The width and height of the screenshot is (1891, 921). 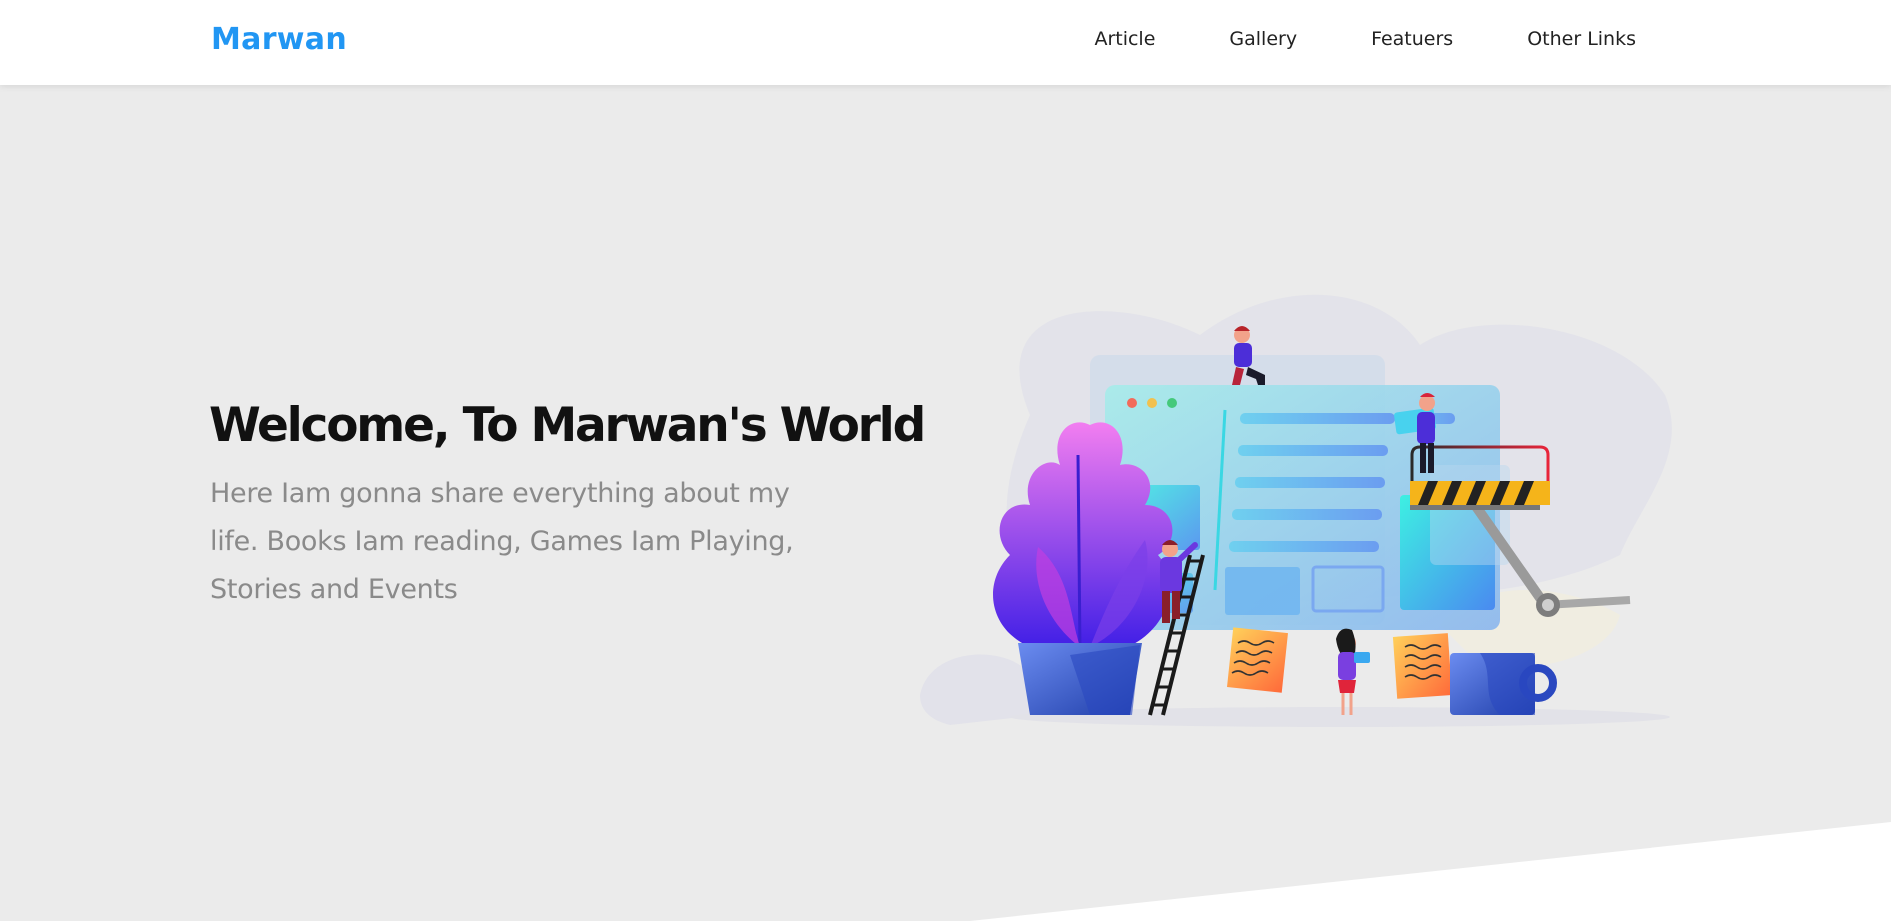 What do you see at coordinates (1263, 39) in the screenshot?
I see `nav-link-gallery: Gallery` at bounding box center [1263, 39].